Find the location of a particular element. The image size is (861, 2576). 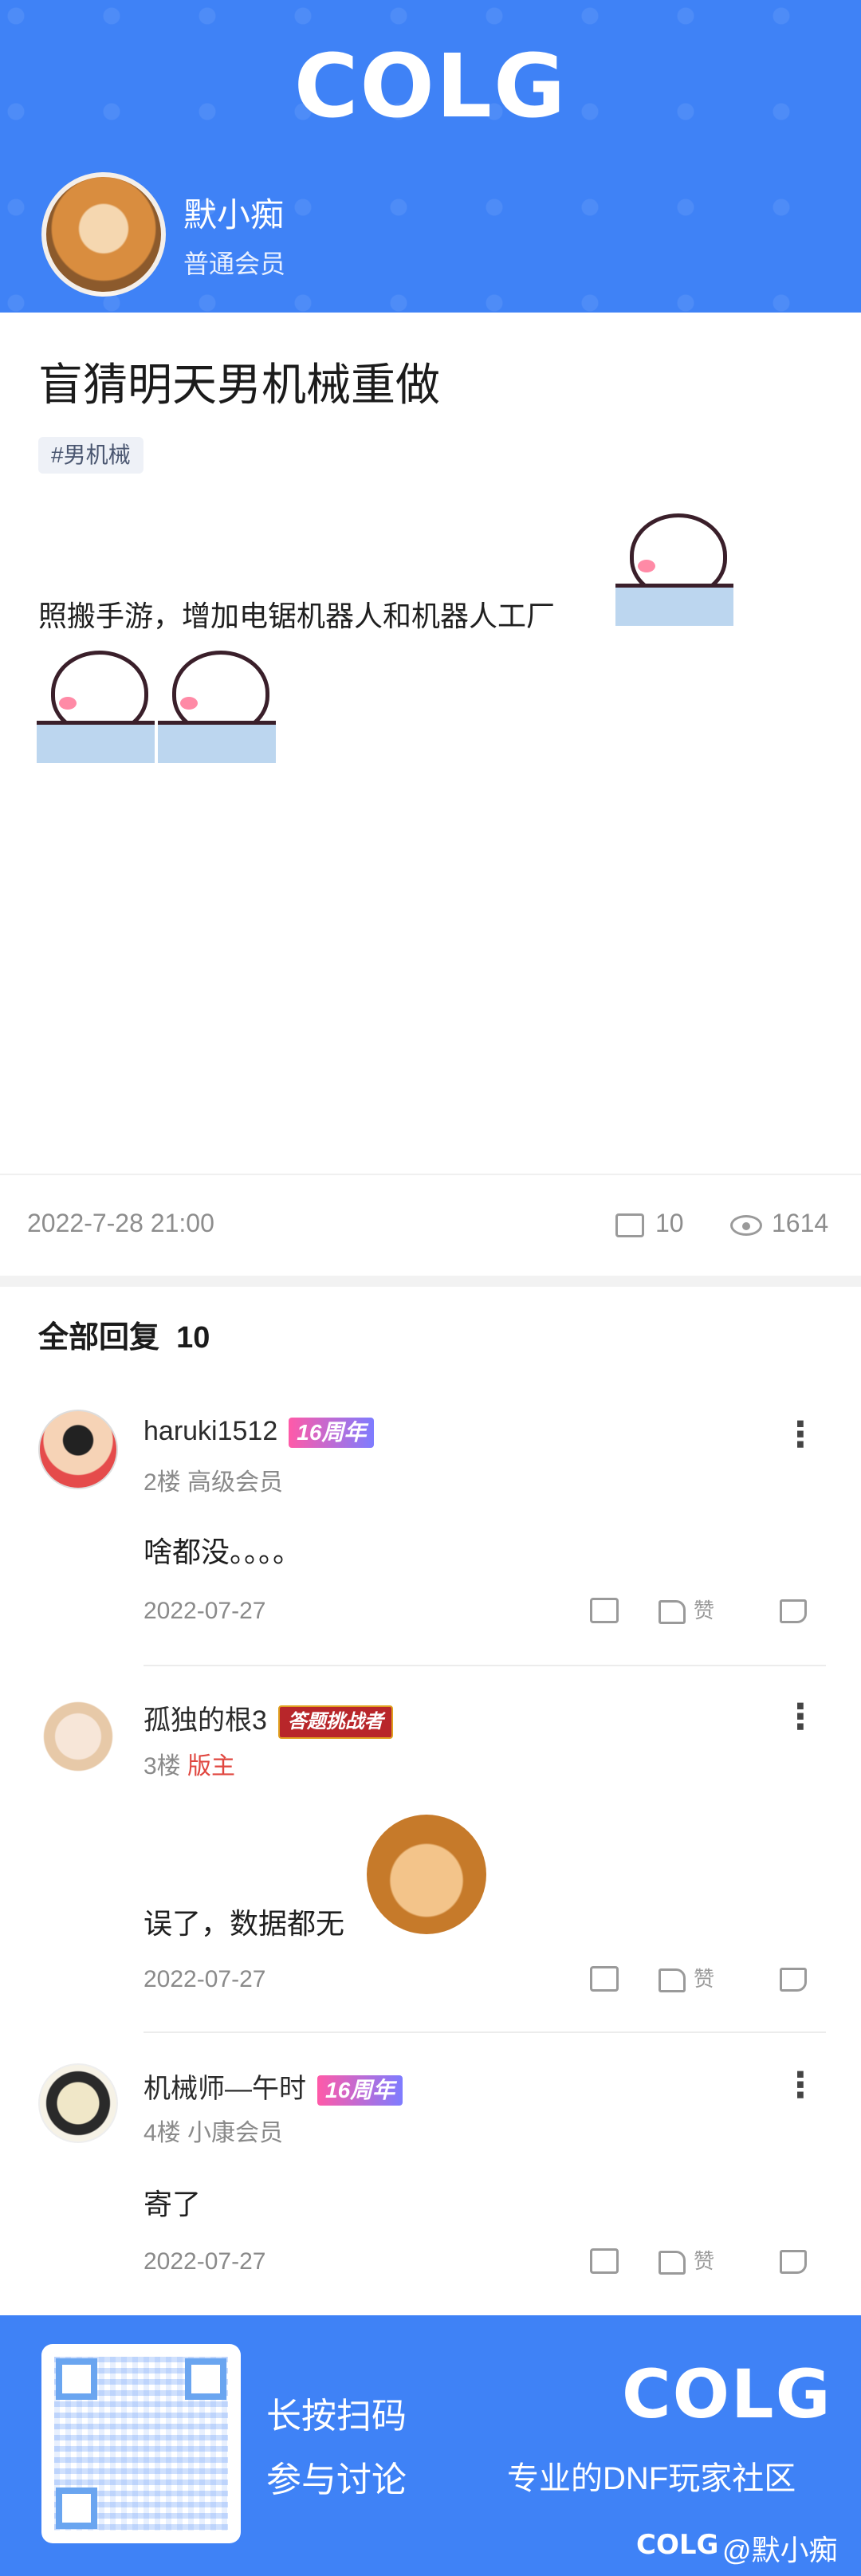

watermark-logo: COLG is located at coordinates (677, 2545).